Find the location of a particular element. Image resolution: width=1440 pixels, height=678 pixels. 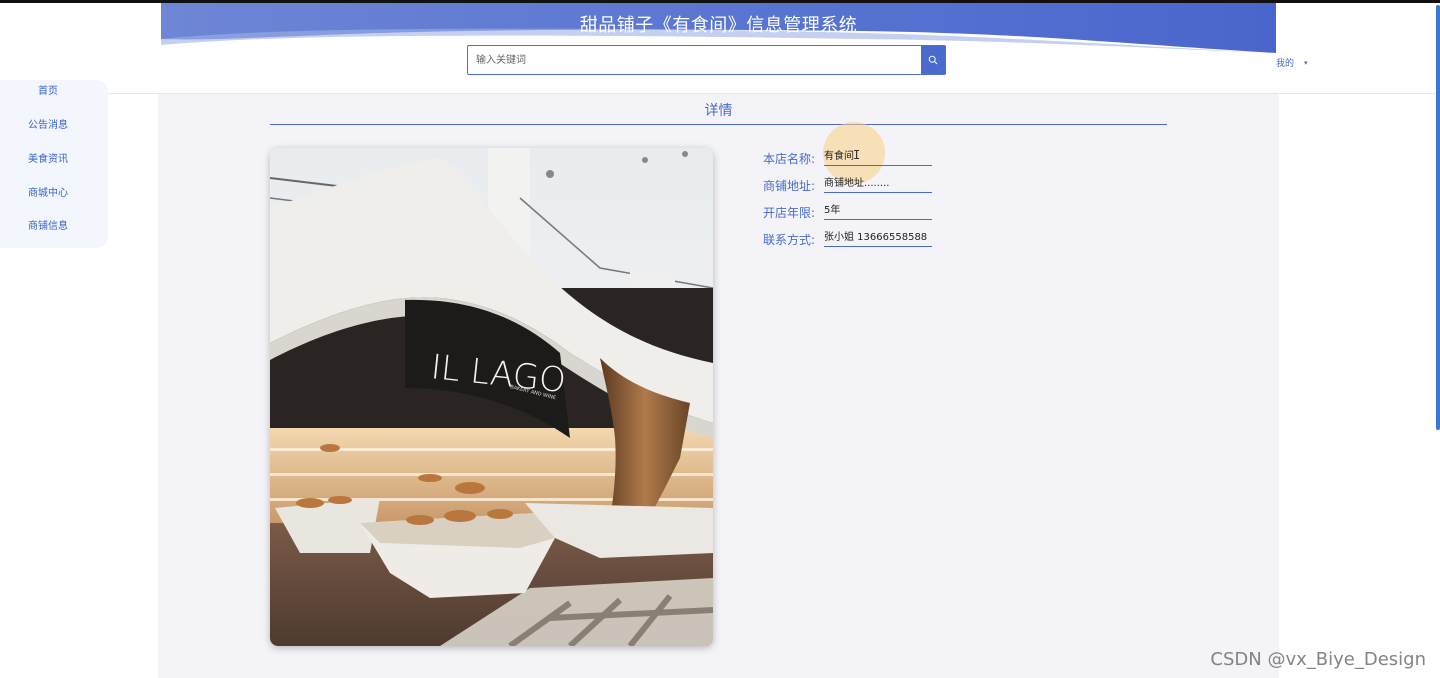

search-bar is located at coordinates (706, 60).